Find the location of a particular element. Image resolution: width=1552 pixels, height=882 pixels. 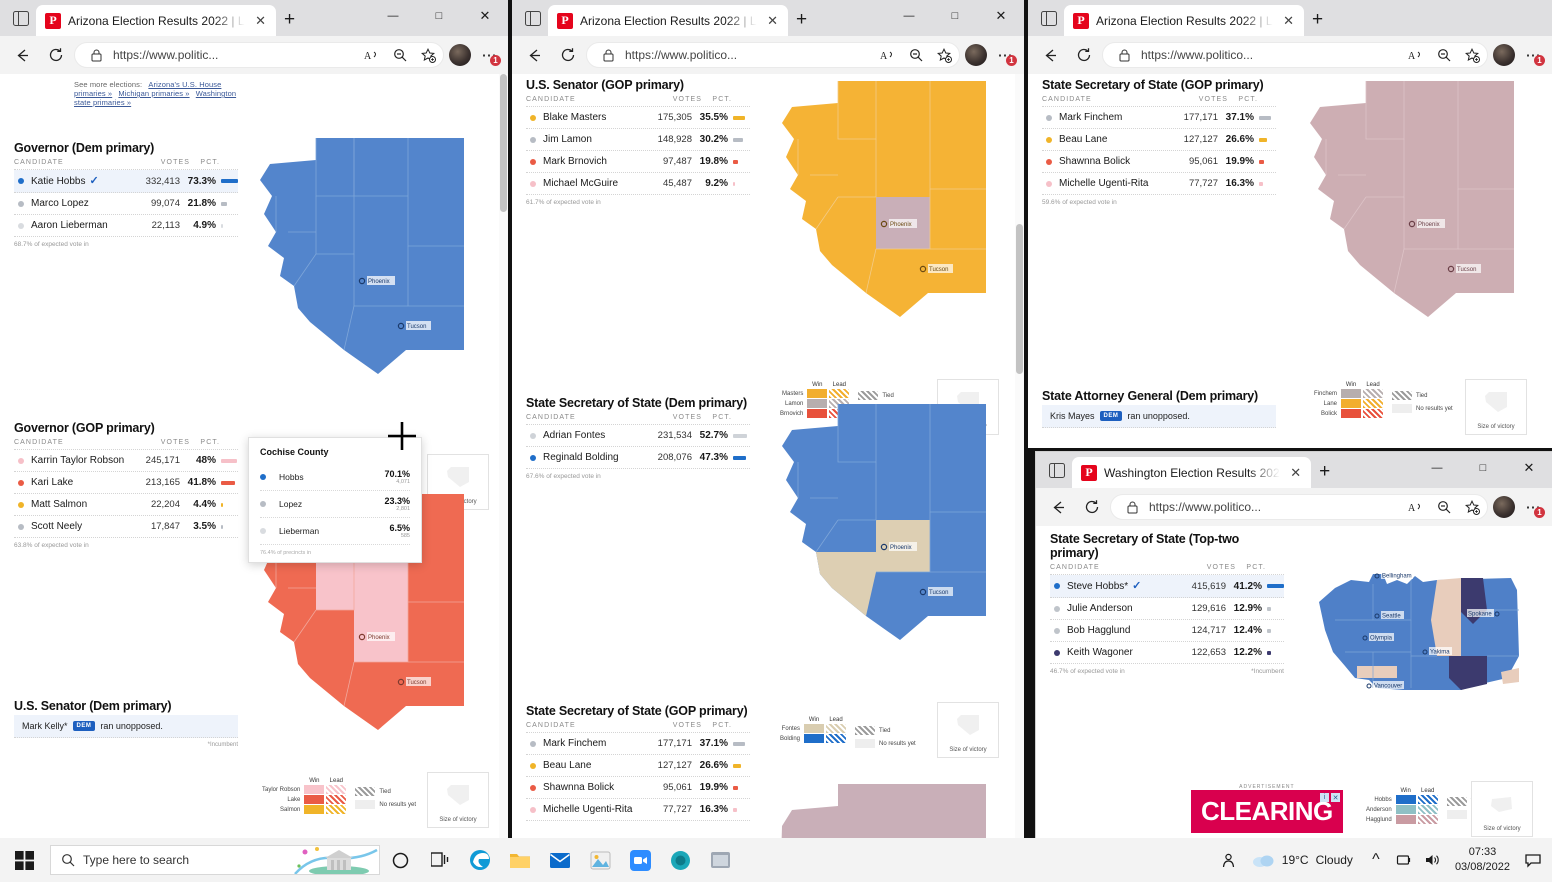

task-view-icon is located at coordinates (440, 860).